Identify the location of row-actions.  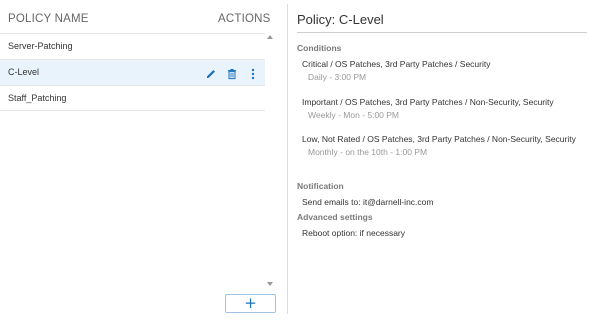
(232, 73).